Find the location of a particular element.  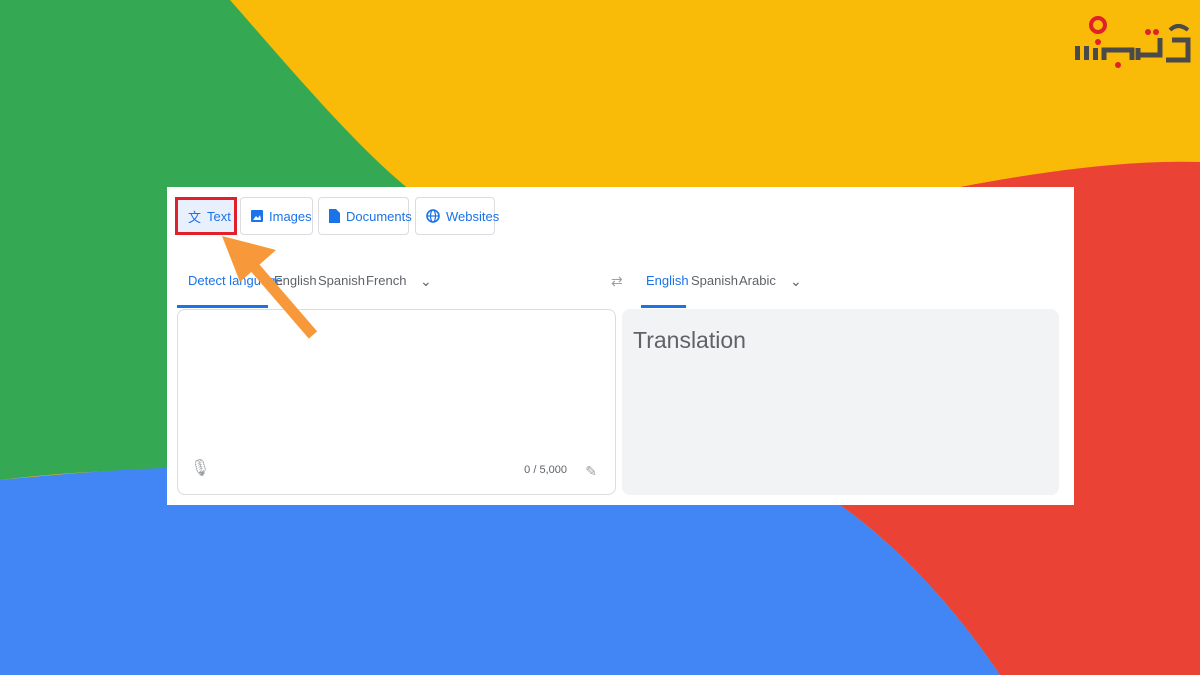

target-lang-more-chevron-icon: ⌄ is located at coordinates (796, 281).